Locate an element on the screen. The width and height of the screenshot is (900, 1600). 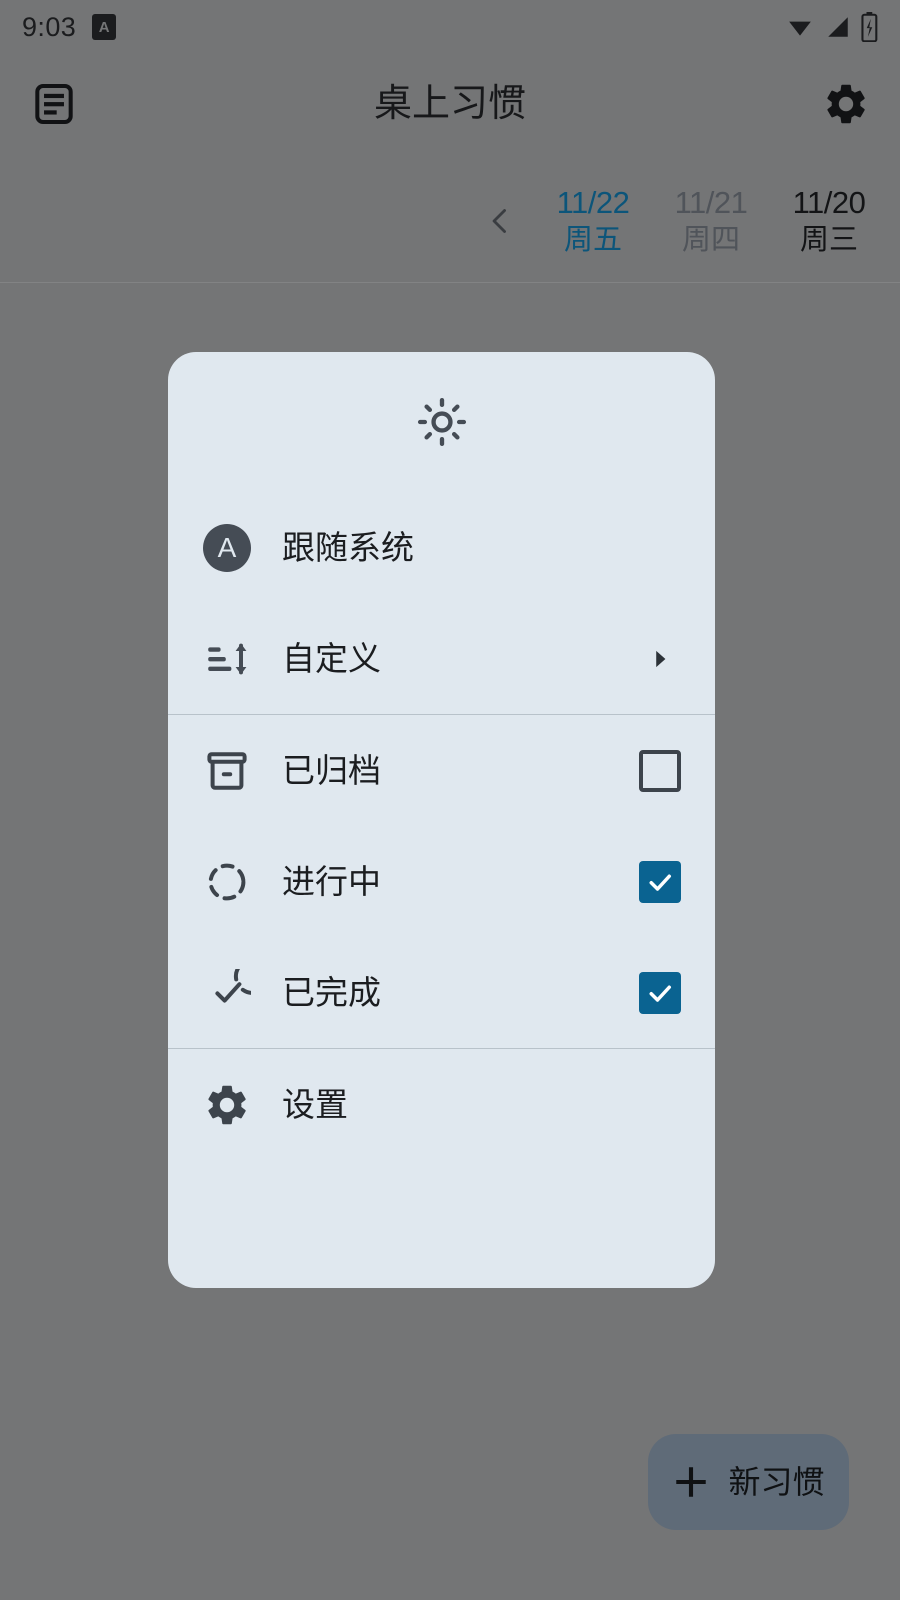
menu-item-archived: 已归档 is located at coordinates (441, 770).